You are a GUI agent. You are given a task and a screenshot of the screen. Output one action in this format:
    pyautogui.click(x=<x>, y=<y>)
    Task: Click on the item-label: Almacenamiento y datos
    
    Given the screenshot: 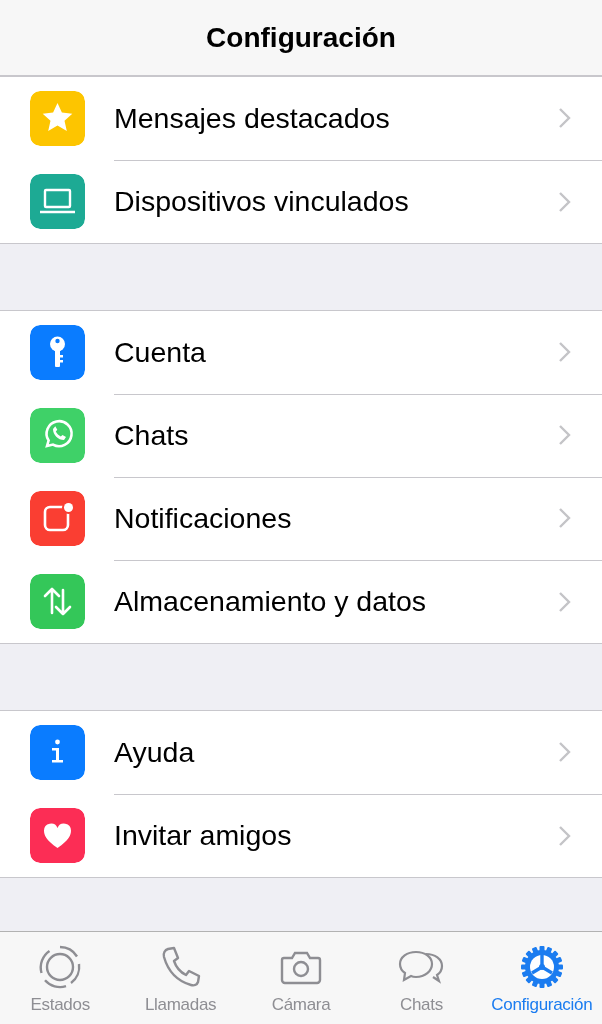 What is the action you would take?
    pyautogui.click(x=271, y=601)
    